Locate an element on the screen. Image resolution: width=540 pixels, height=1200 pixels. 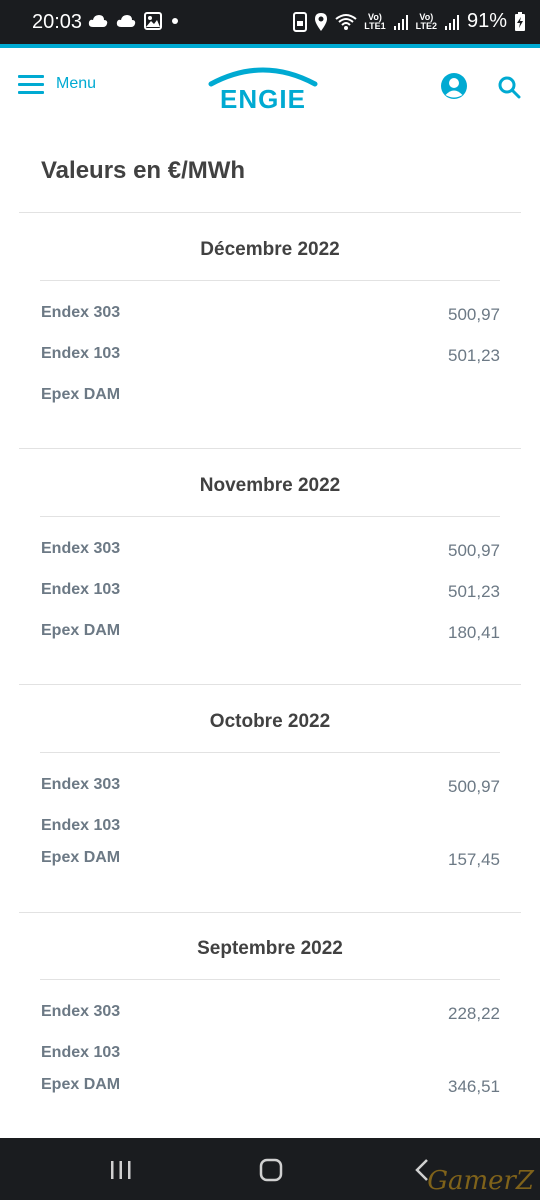
row-value-endex-303: 228,22 is located at coordinates (474, 1013).